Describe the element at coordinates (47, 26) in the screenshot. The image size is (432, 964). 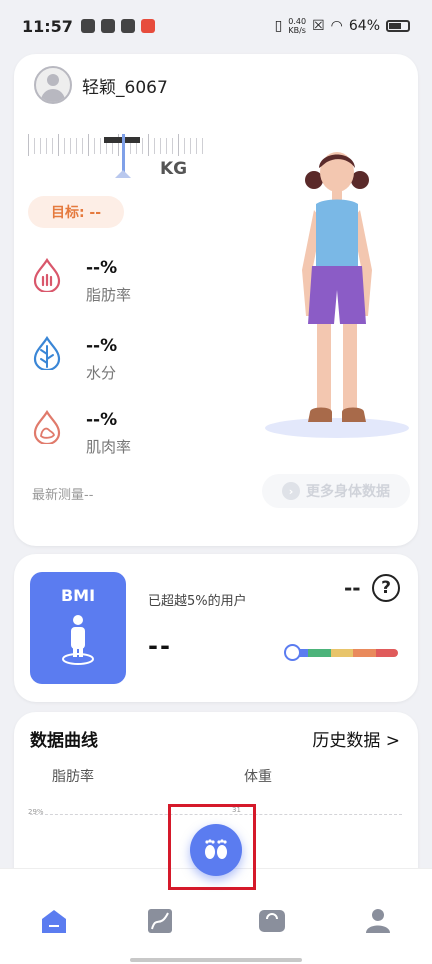
I see `status-time: 11:57` at that location.